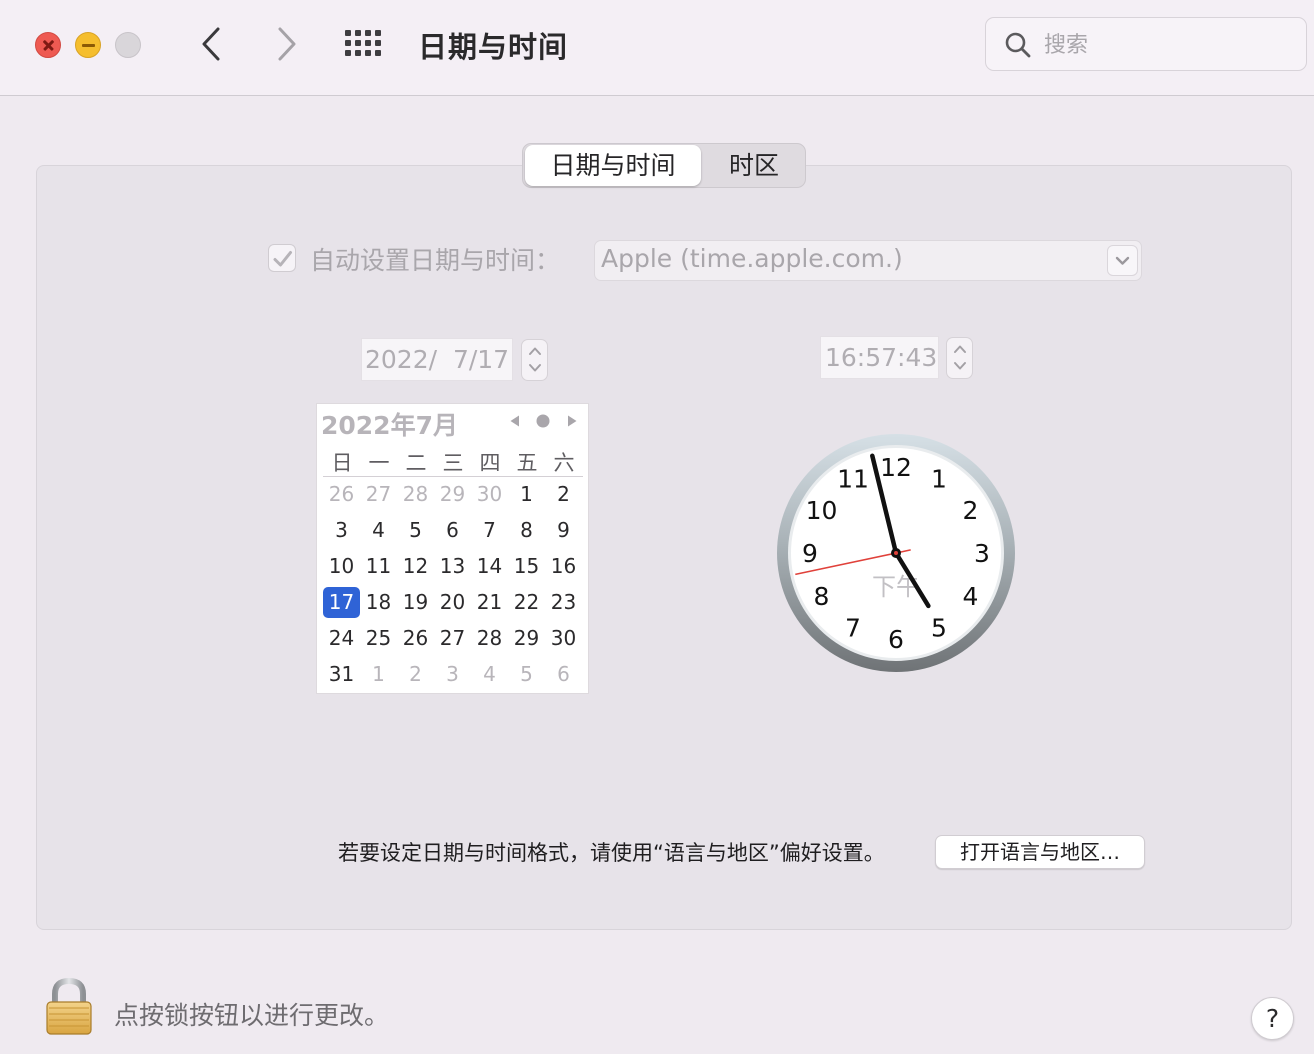 This screenshot has width=1314, height=1054. I want to click on clock-number: 12, so click(896, 467).